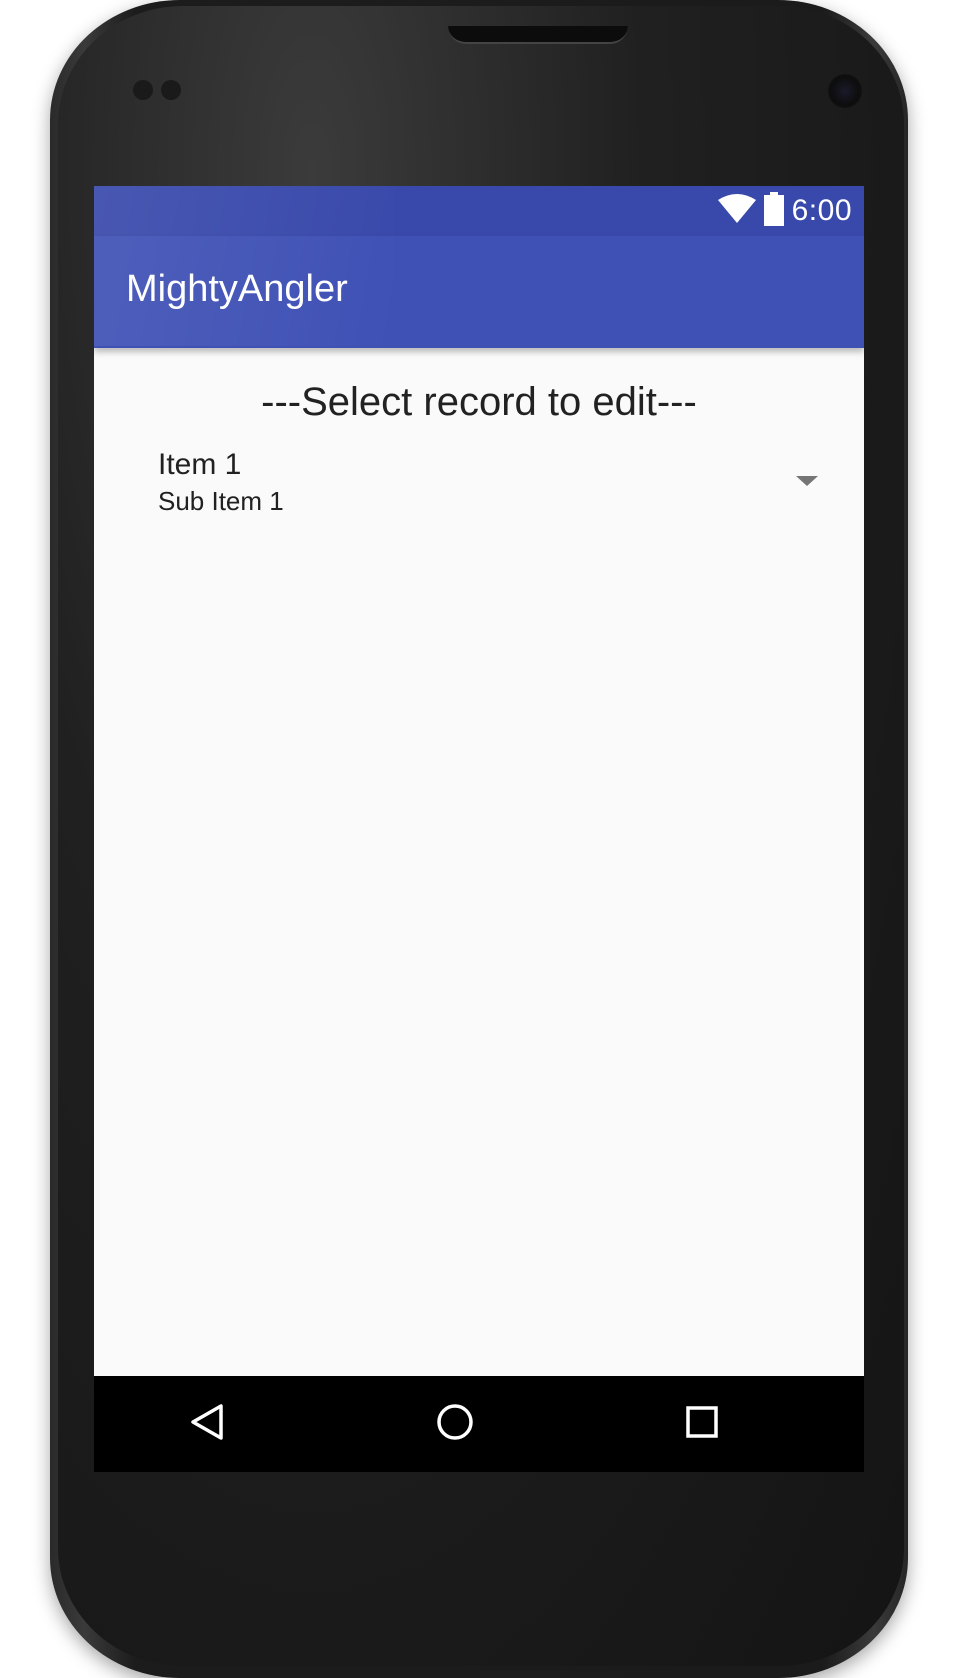  Describe the element at coordinates (171, 90) in the screenshot. I see `light-sensor` at that location.